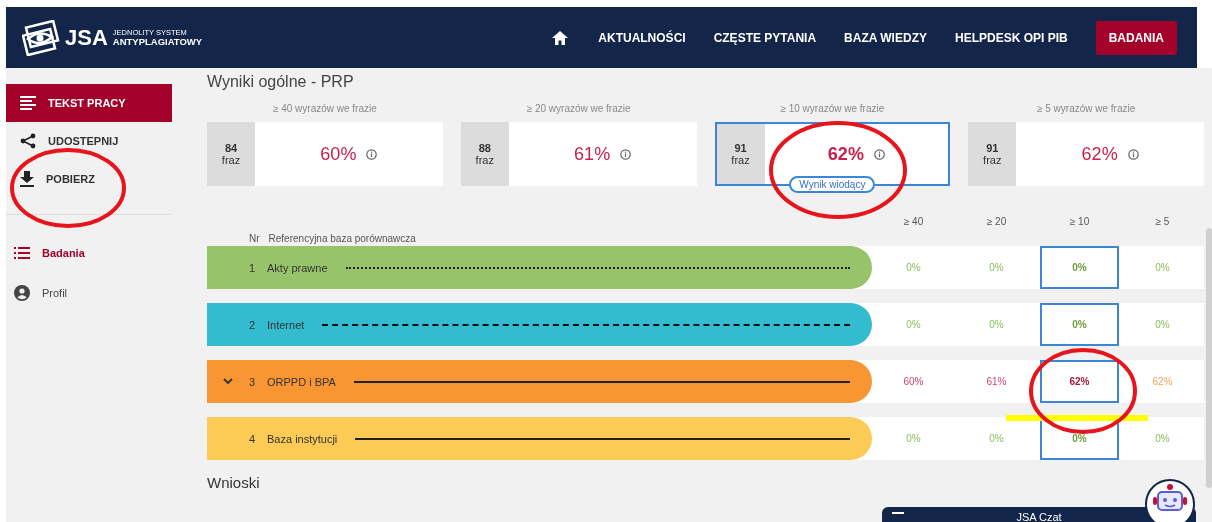  What do you see at coordinates (27, 179) in the screenshot?
I see `download-icon` at bounding box center [27, 179].